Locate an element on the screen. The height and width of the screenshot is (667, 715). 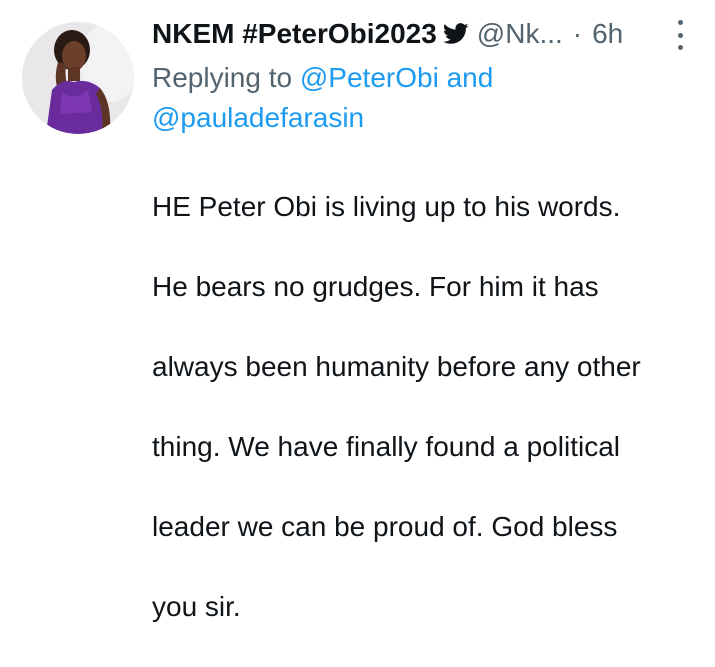
mention-conjunction: and is located at coordinates (470, 77).